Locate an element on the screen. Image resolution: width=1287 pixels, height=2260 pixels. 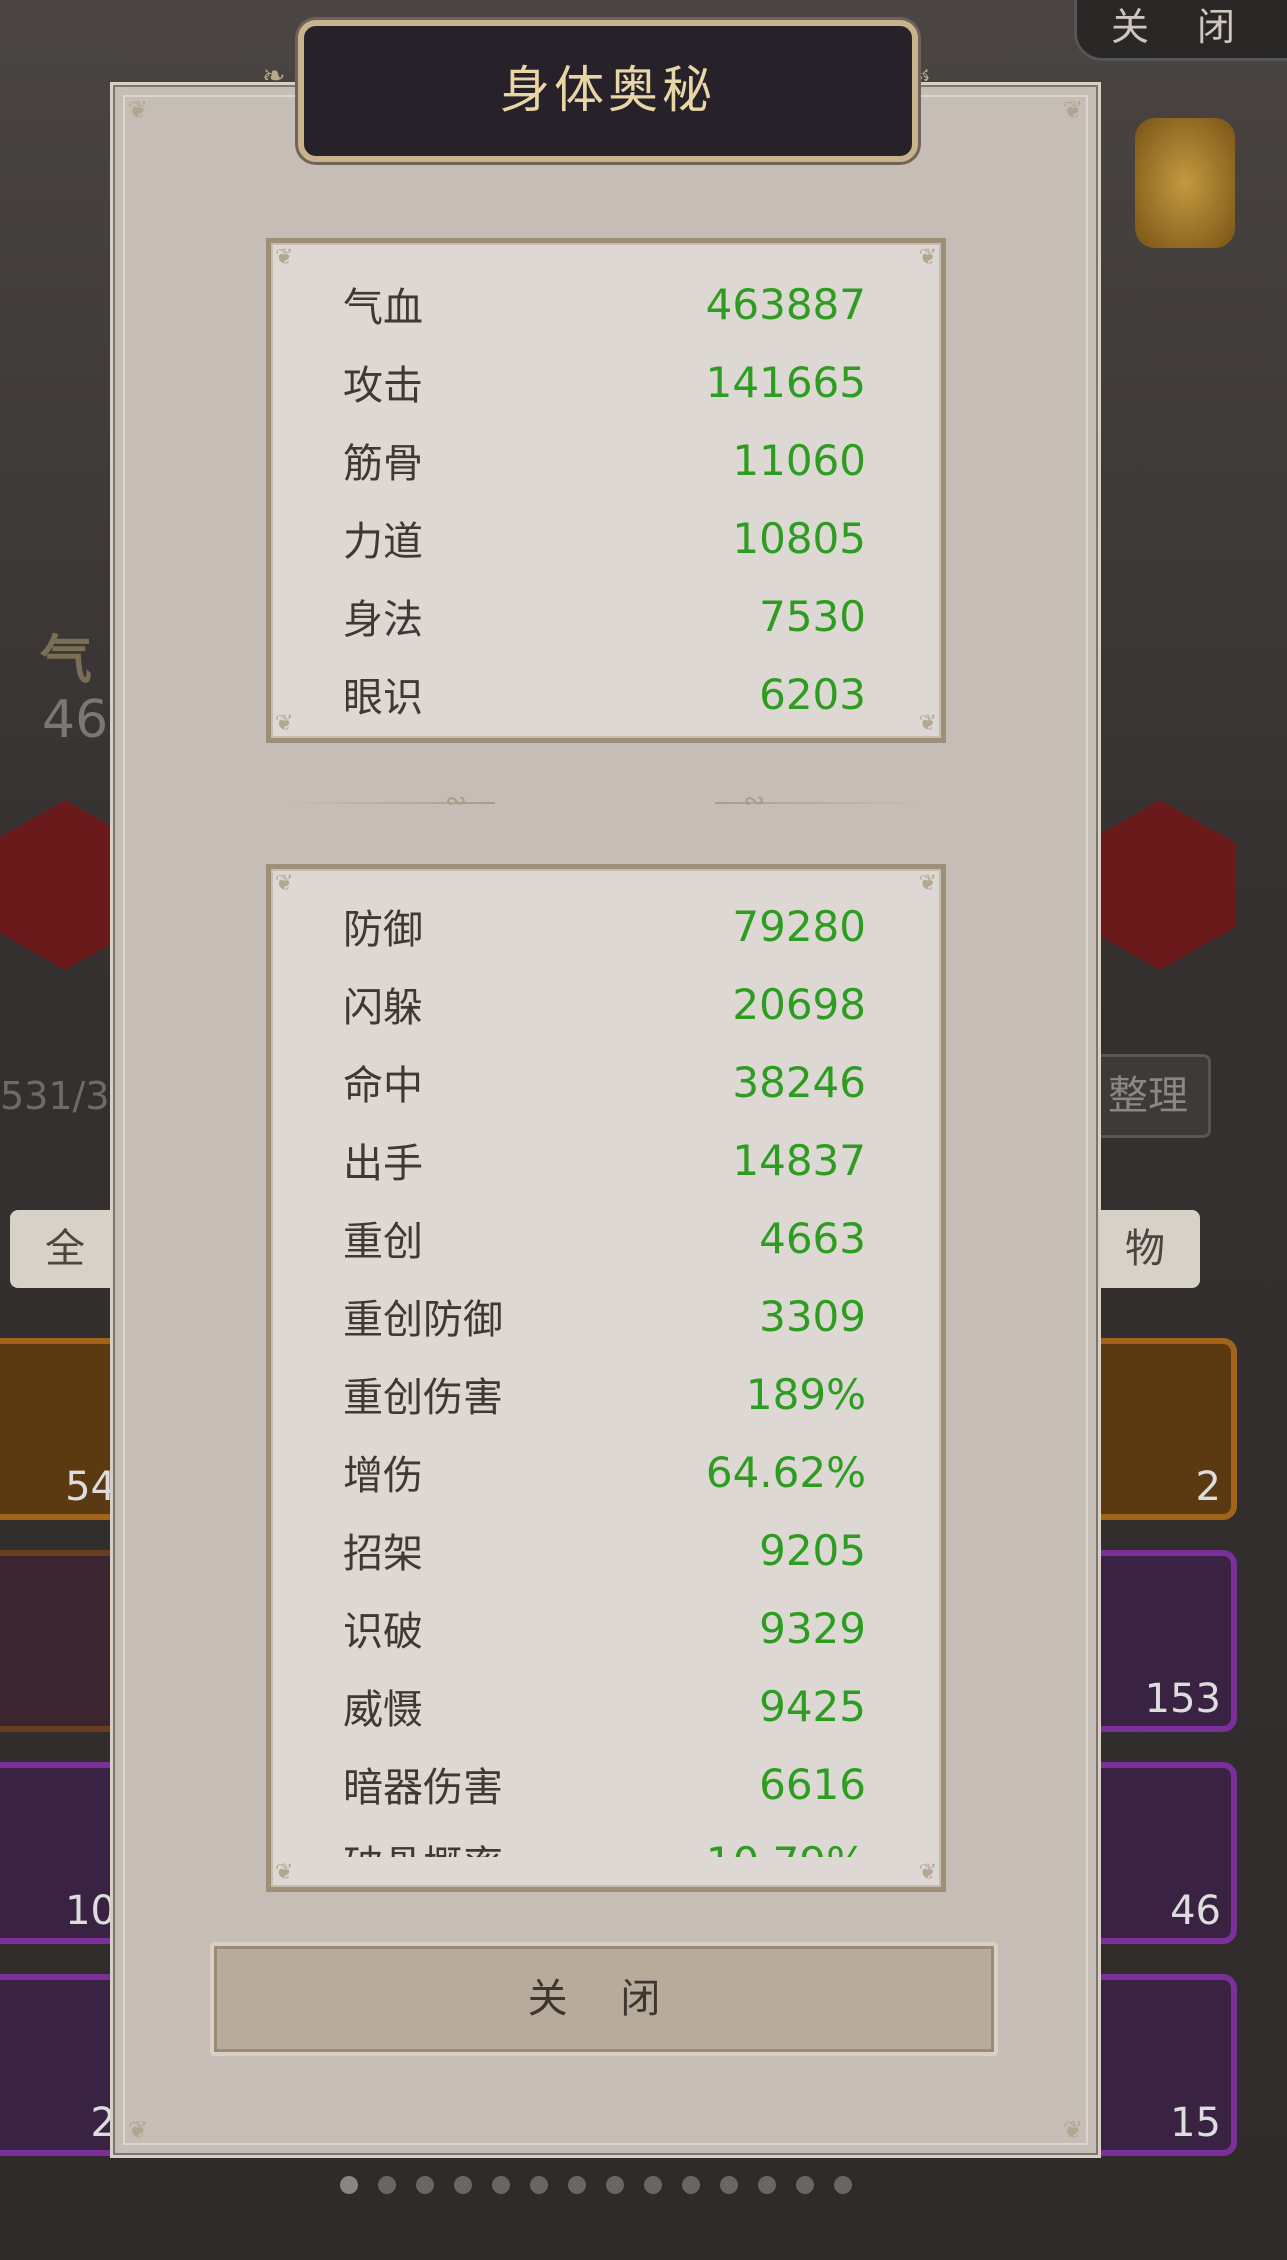
stat-value: 6616 is located at coordinates (812, 1784).